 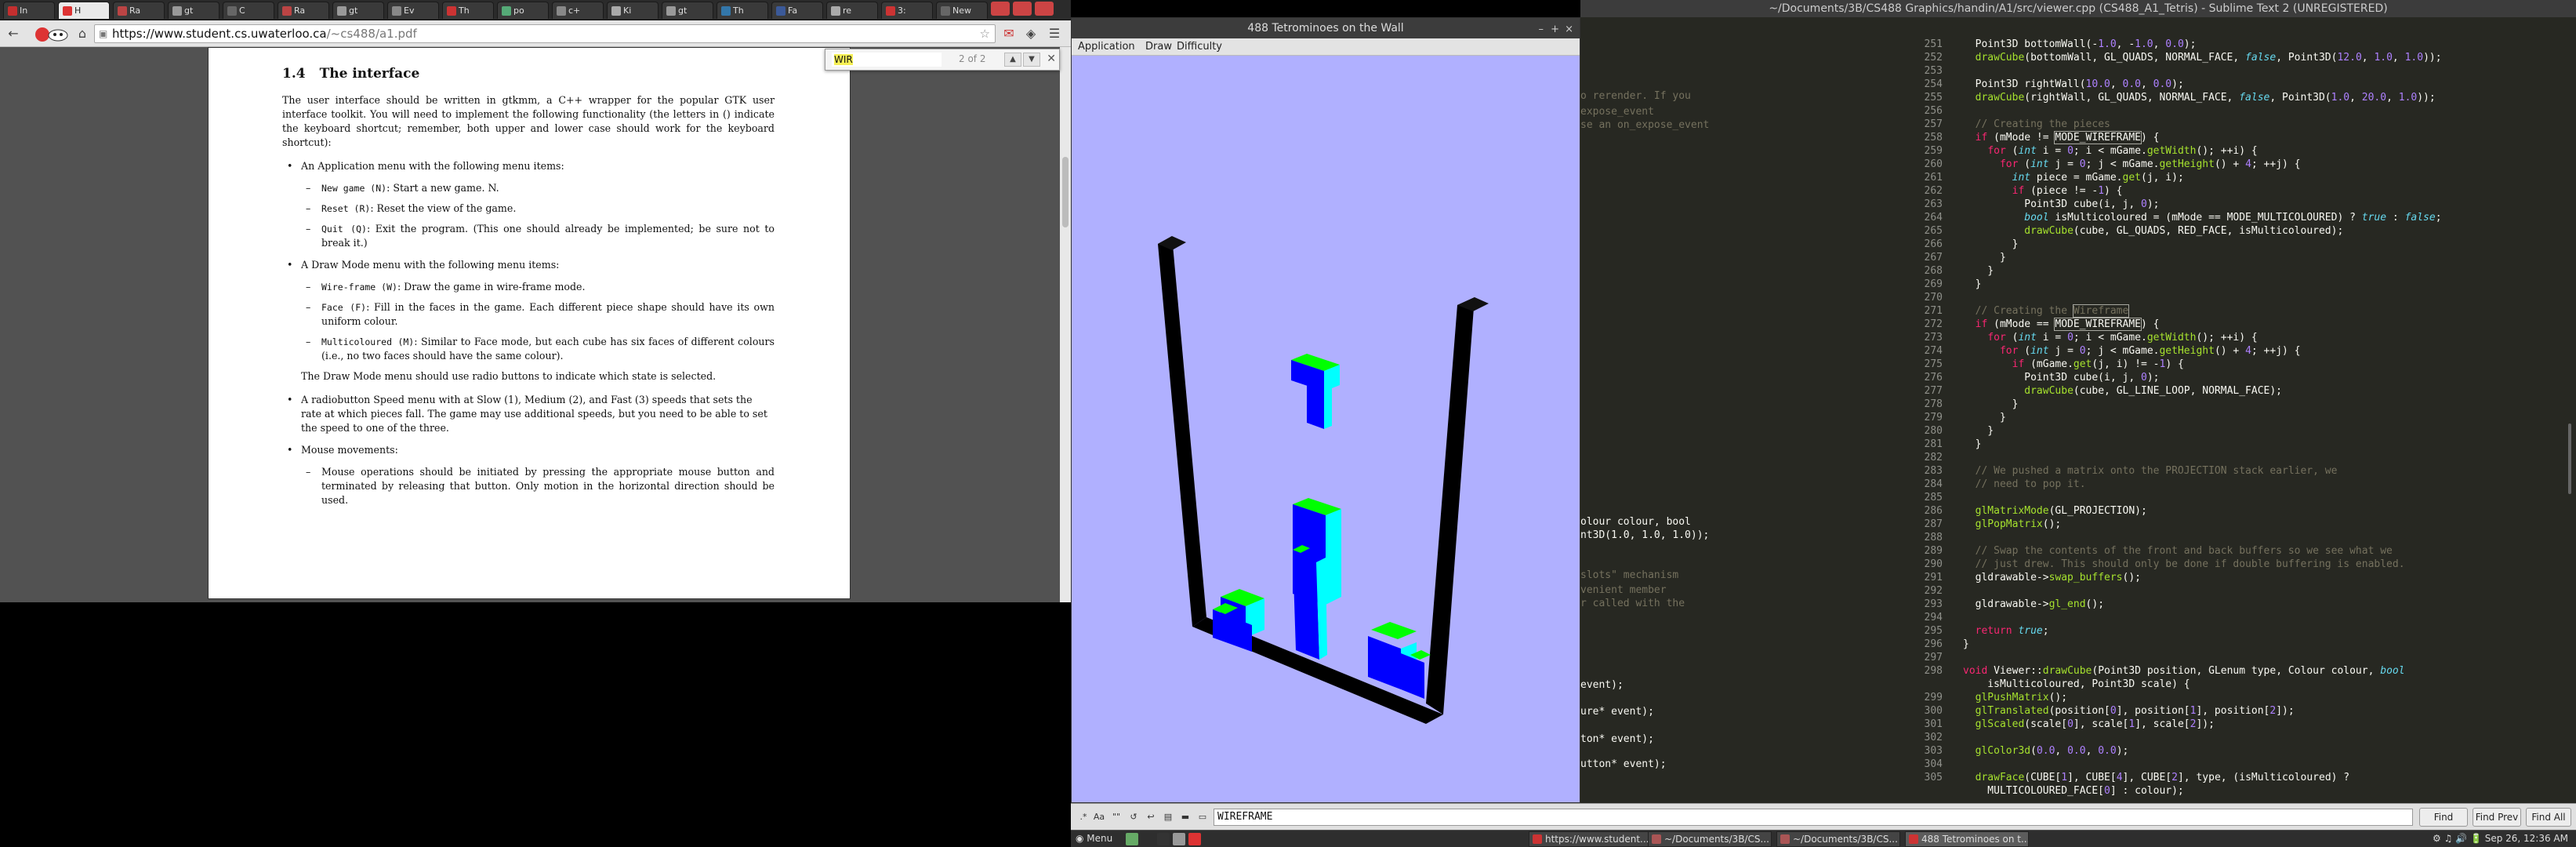 I want to click on scrollbar-thumb, so click(x=1065, y=192).